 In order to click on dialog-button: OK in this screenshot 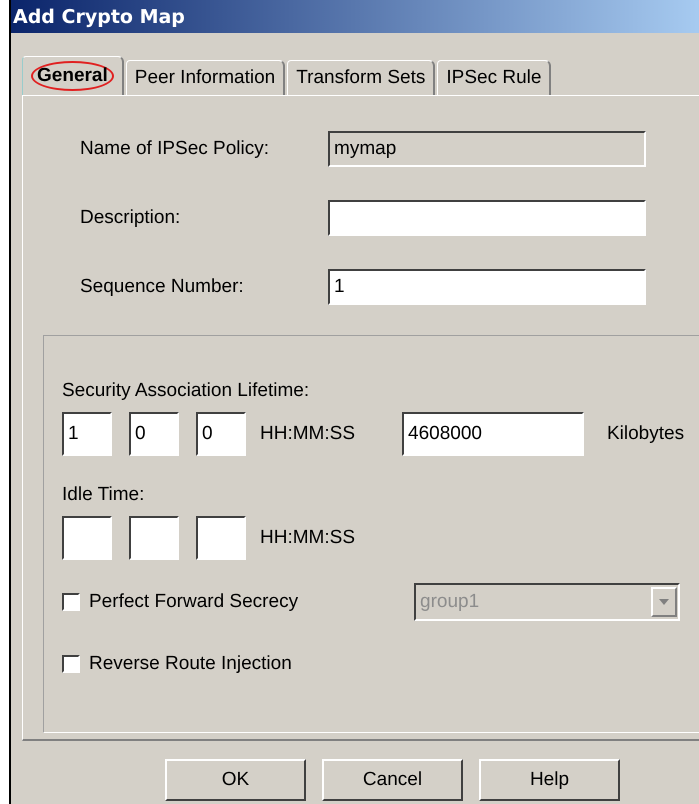, I will do `click(235, 780)`.